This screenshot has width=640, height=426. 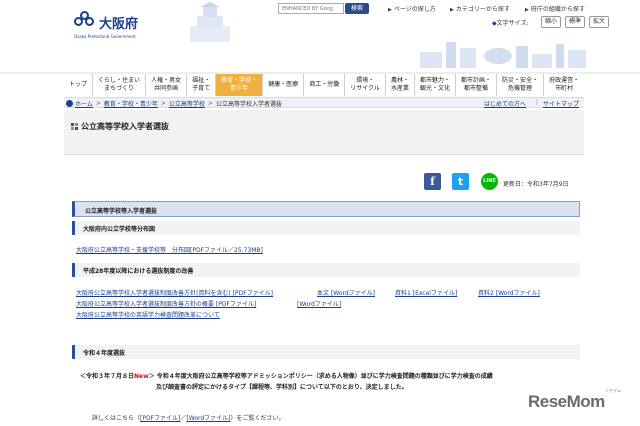 What do you see at coordinates (510, 23) in the screenshot?
I see `text-size-label: ◆文字サイズ:` at bounding box center [510, 23].